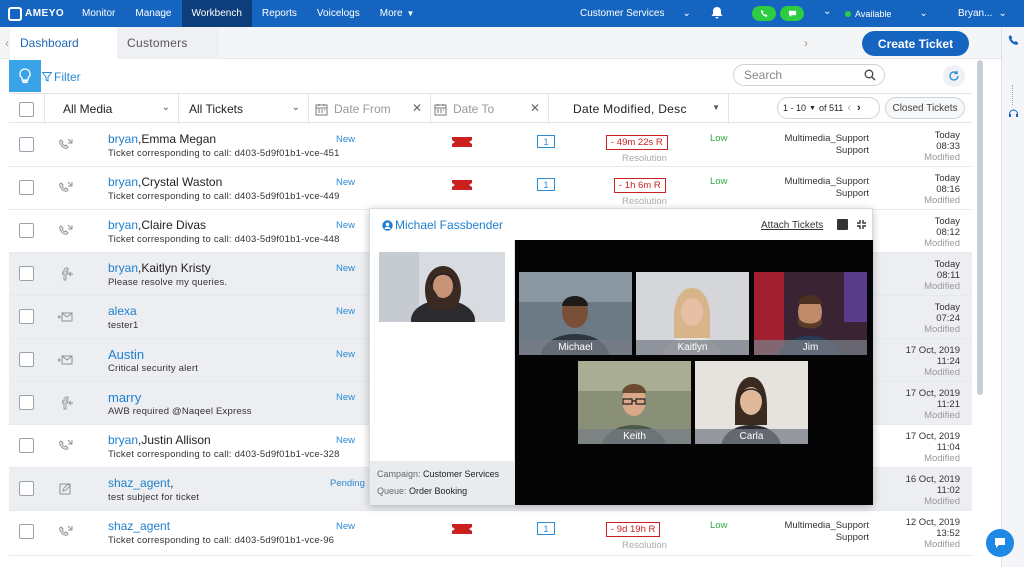  I want to click on priority-label: Low, so click(719, 181).